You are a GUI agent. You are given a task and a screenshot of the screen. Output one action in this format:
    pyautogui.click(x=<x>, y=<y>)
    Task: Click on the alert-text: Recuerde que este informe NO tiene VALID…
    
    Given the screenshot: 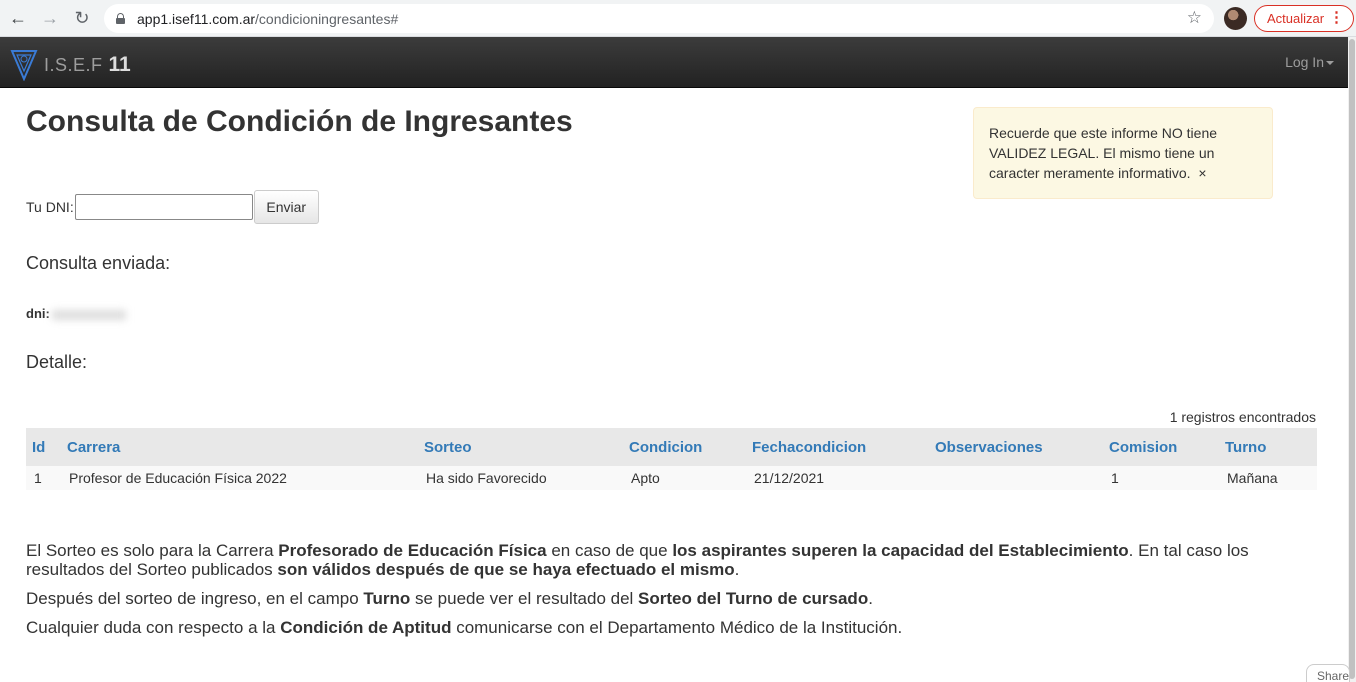 What is the action you would take?
    pyautogui.click(x=1103, y=153)
    